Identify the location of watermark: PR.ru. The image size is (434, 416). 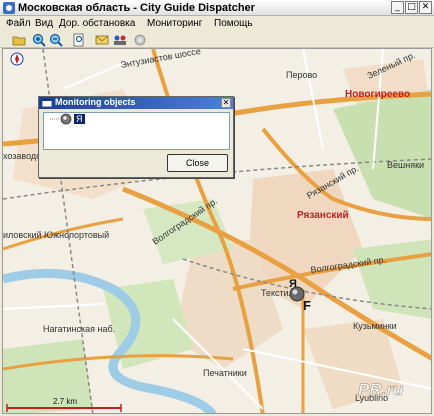
(381, 389).